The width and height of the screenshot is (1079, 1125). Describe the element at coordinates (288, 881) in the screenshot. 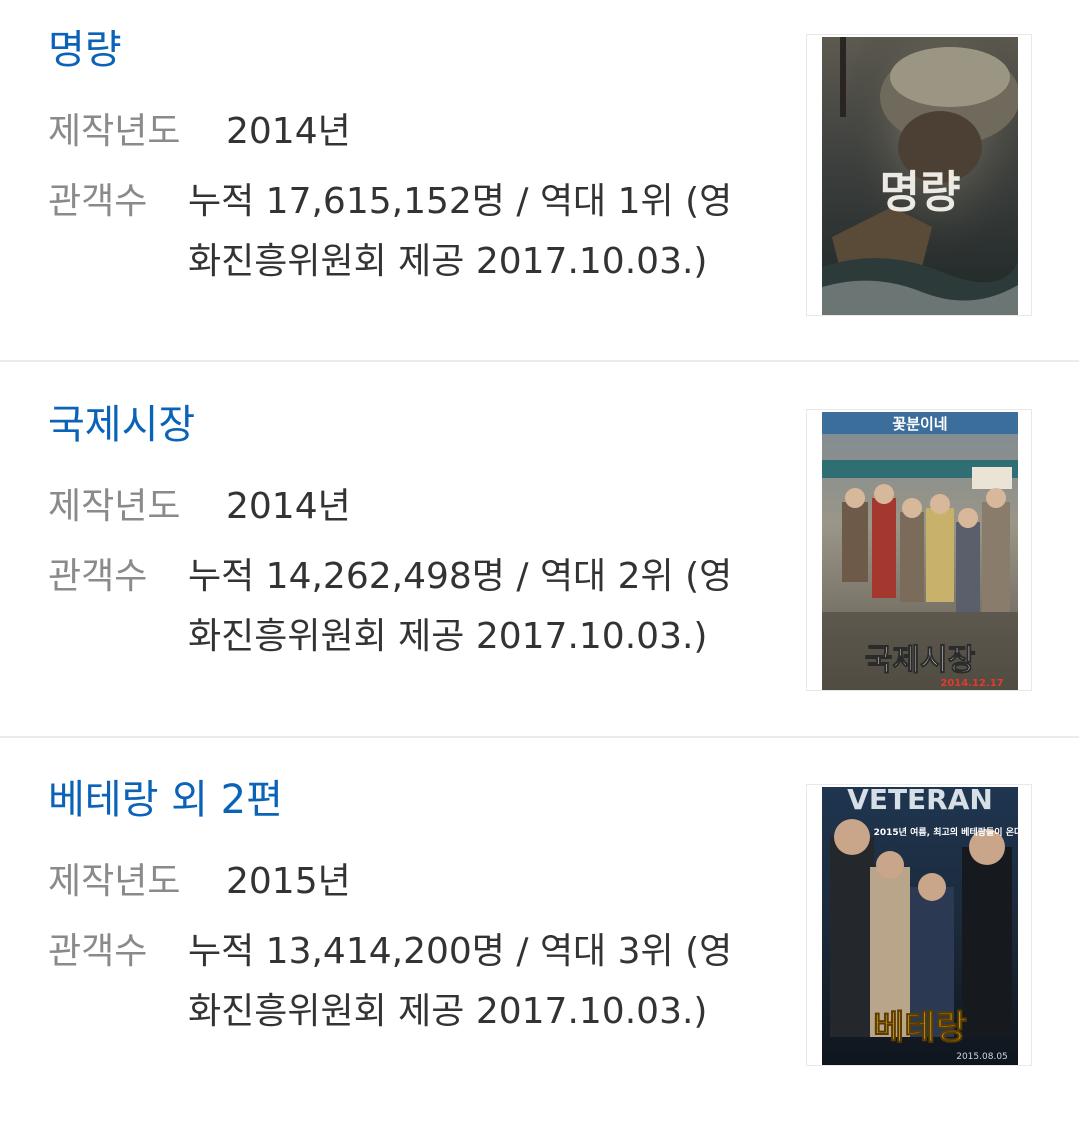

I see `production-year-value: 2015년` at that location.